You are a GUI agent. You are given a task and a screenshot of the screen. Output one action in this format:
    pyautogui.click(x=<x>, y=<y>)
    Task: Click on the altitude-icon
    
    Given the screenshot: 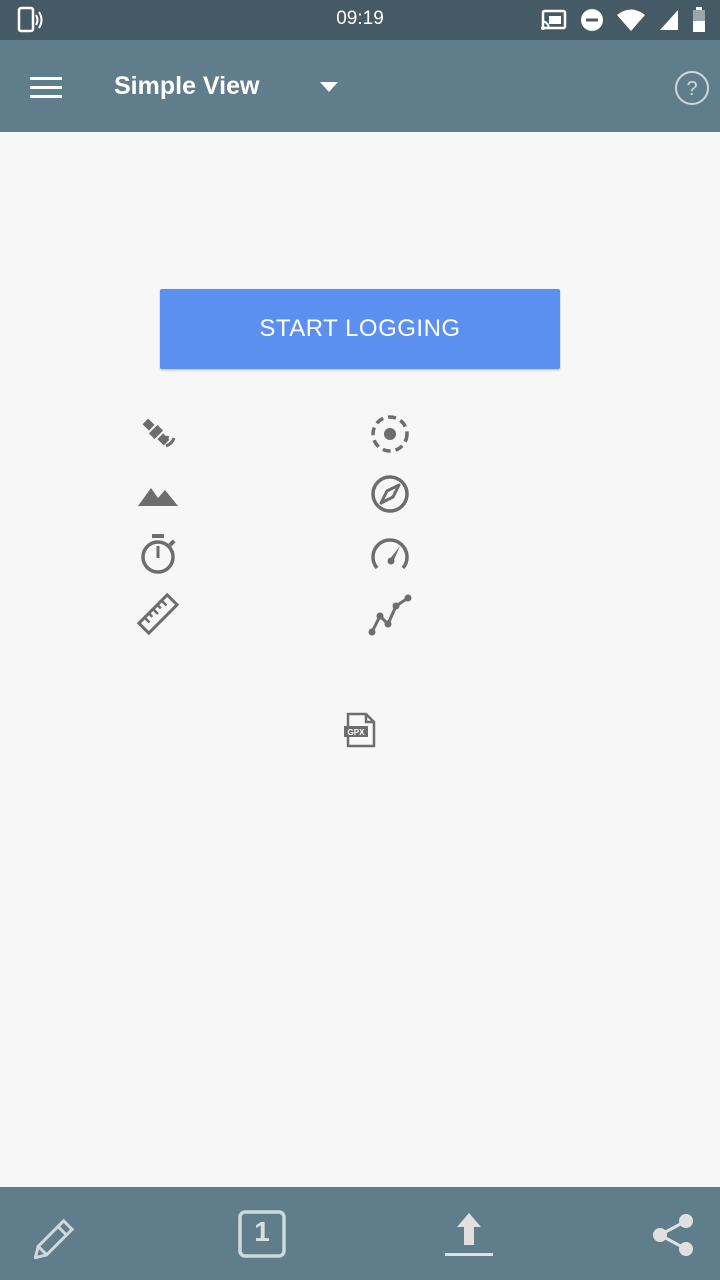 What is the action you would take?
    pyautogui.click(x=158, y=494)
    